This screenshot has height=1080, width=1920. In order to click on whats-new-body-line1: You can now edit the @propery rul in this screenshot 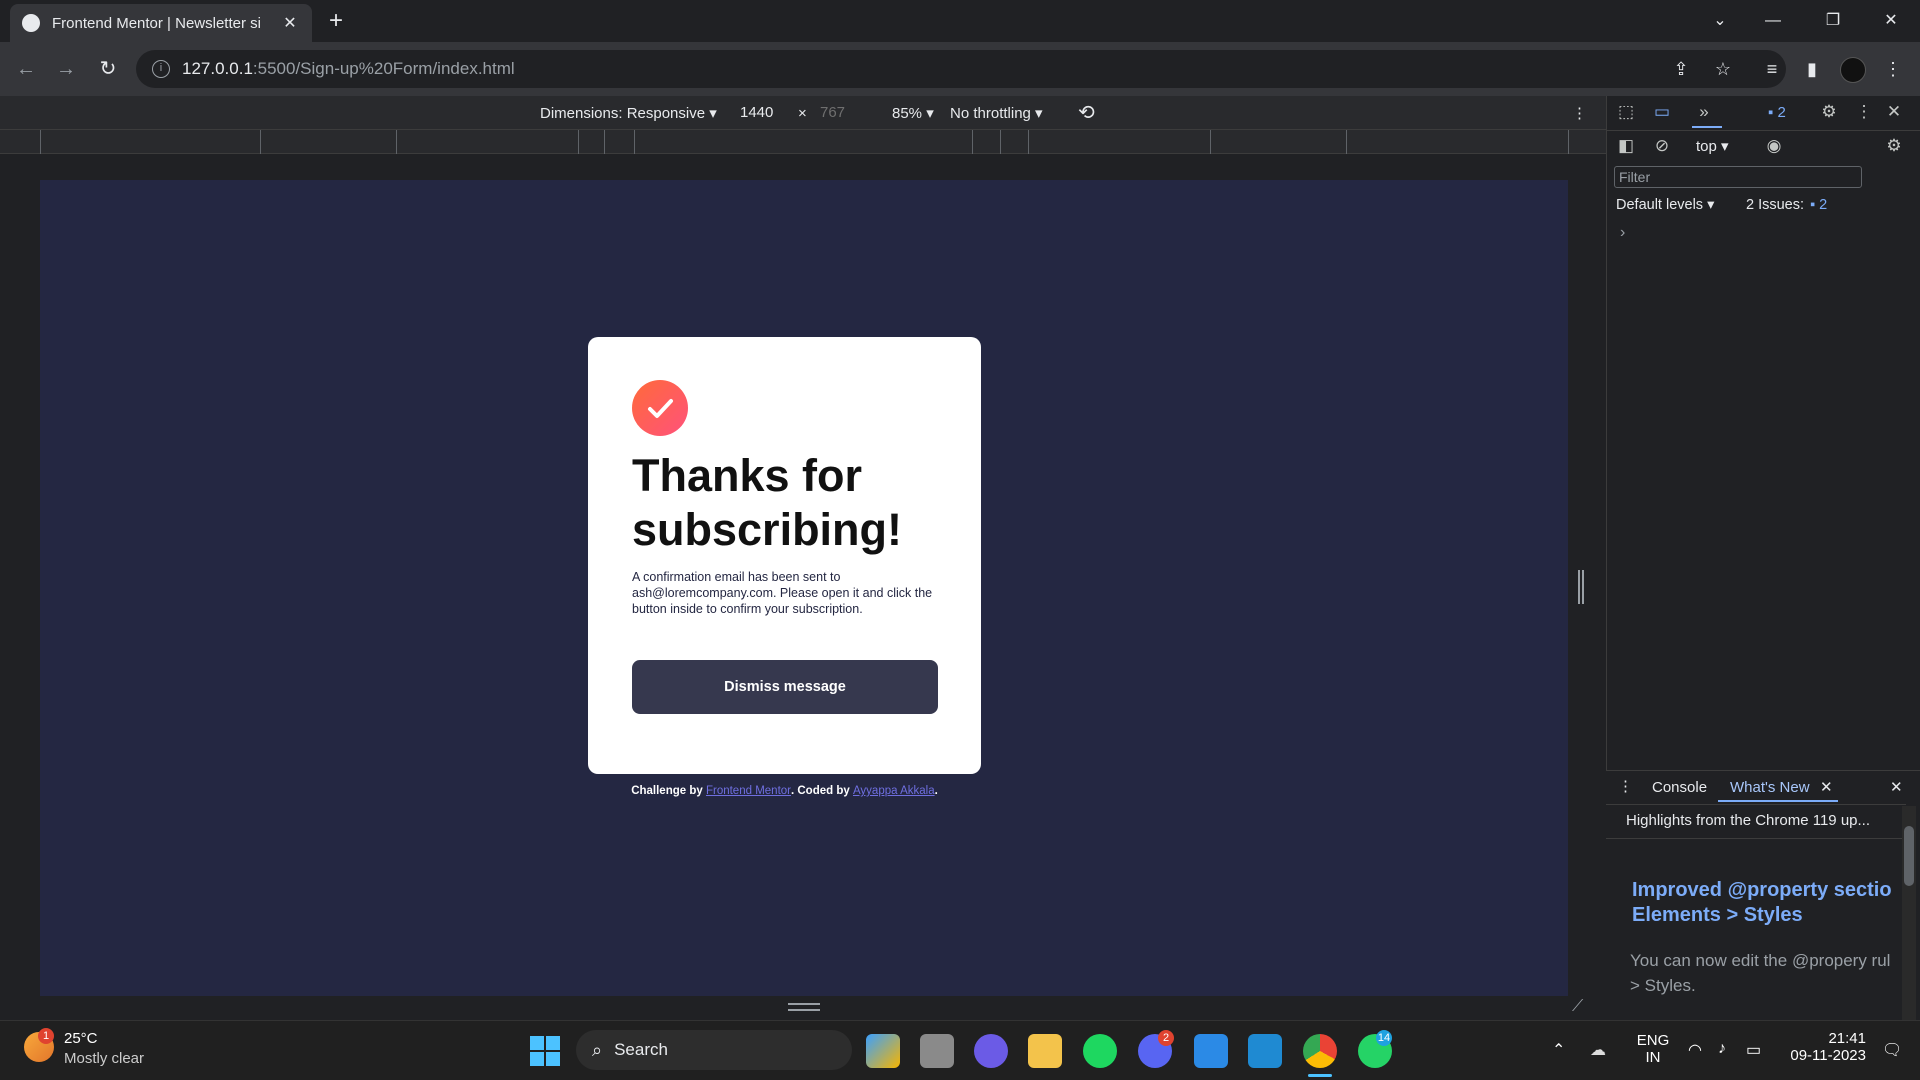, I will do `click(1760, 960)`.